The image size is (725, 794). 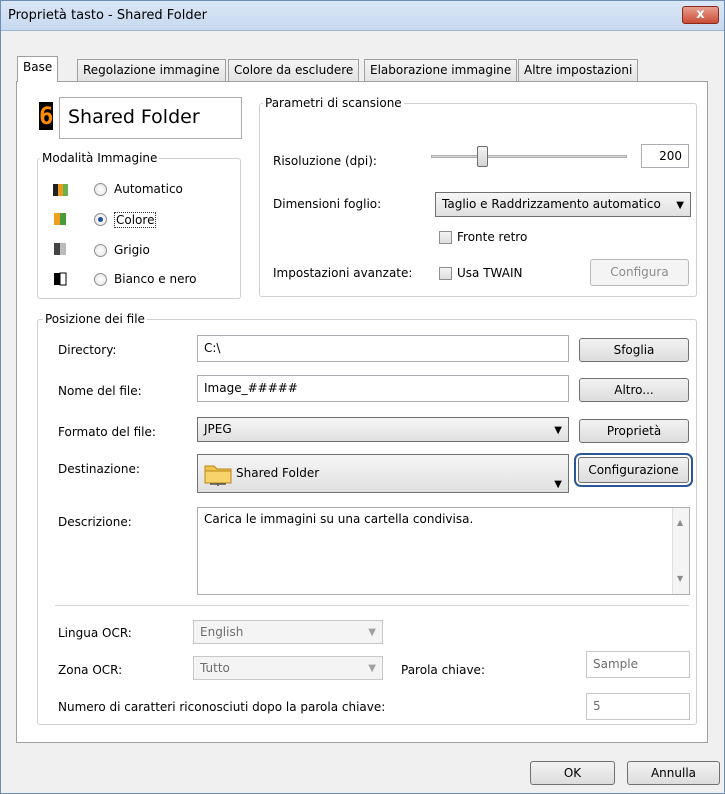 I want to click on ocr-language-select: English ▼, so click(x=288, y=632).